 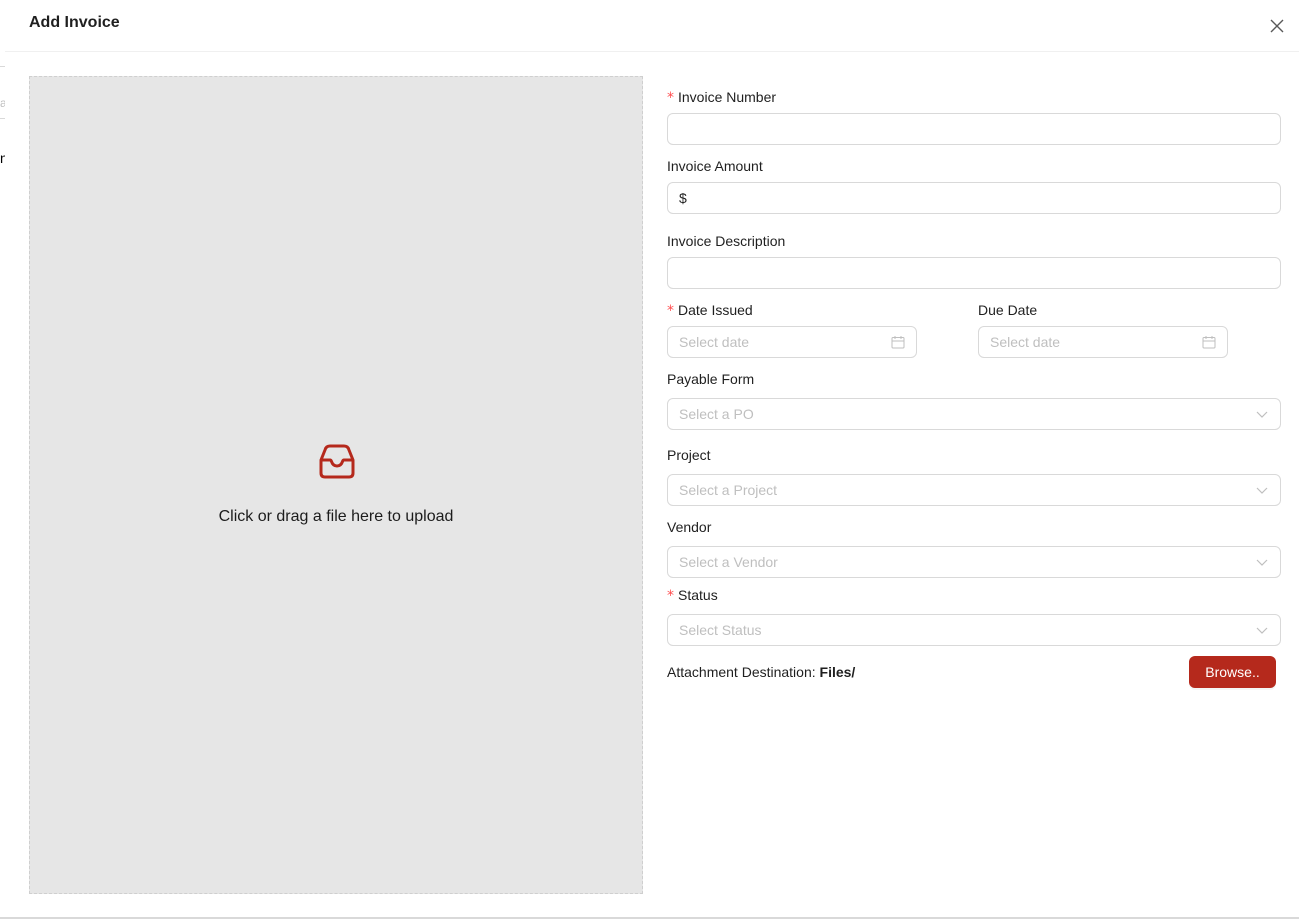 I want to click on due-date-label: Due Date, so click(x=1008, y=310).